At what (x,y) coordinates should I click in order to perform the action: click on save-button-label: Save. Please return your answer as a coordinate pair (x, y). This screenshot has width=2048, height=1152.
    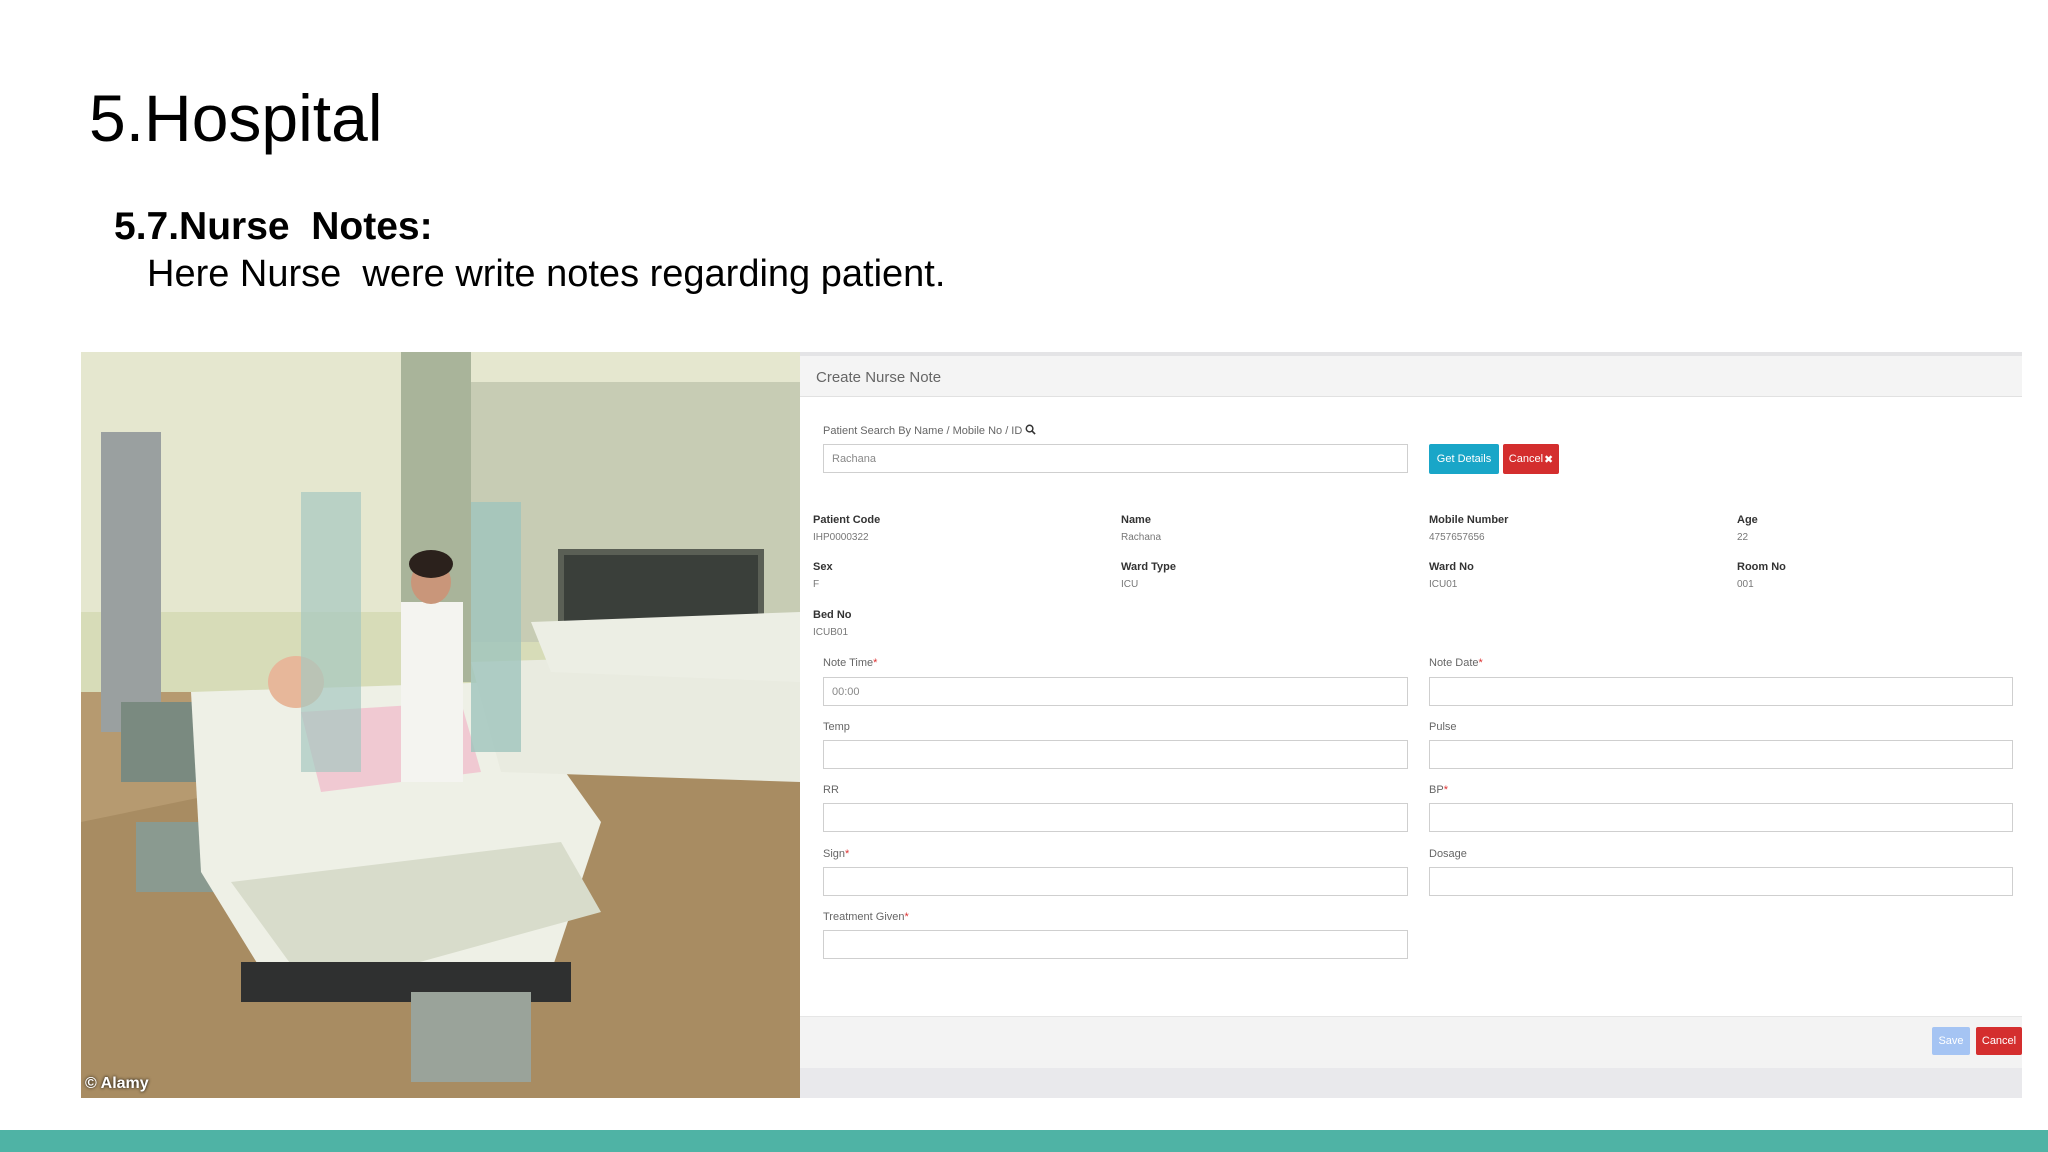
    Looking at the image, I should click on (1951, 1041).